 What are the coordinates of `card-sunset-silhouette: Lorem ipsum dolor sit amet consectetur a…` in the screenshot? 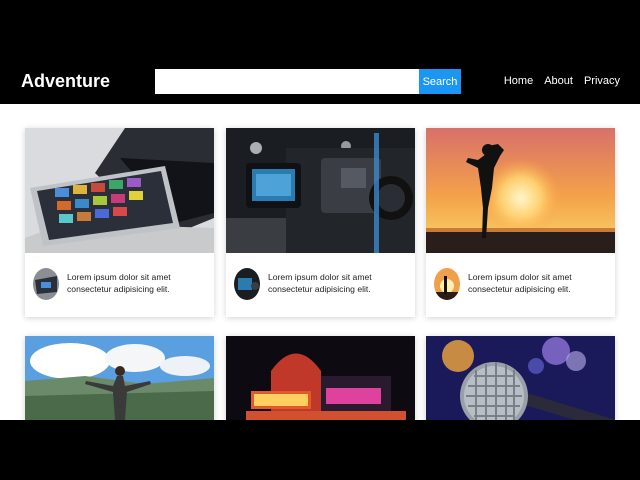 It's located at (520, 222).